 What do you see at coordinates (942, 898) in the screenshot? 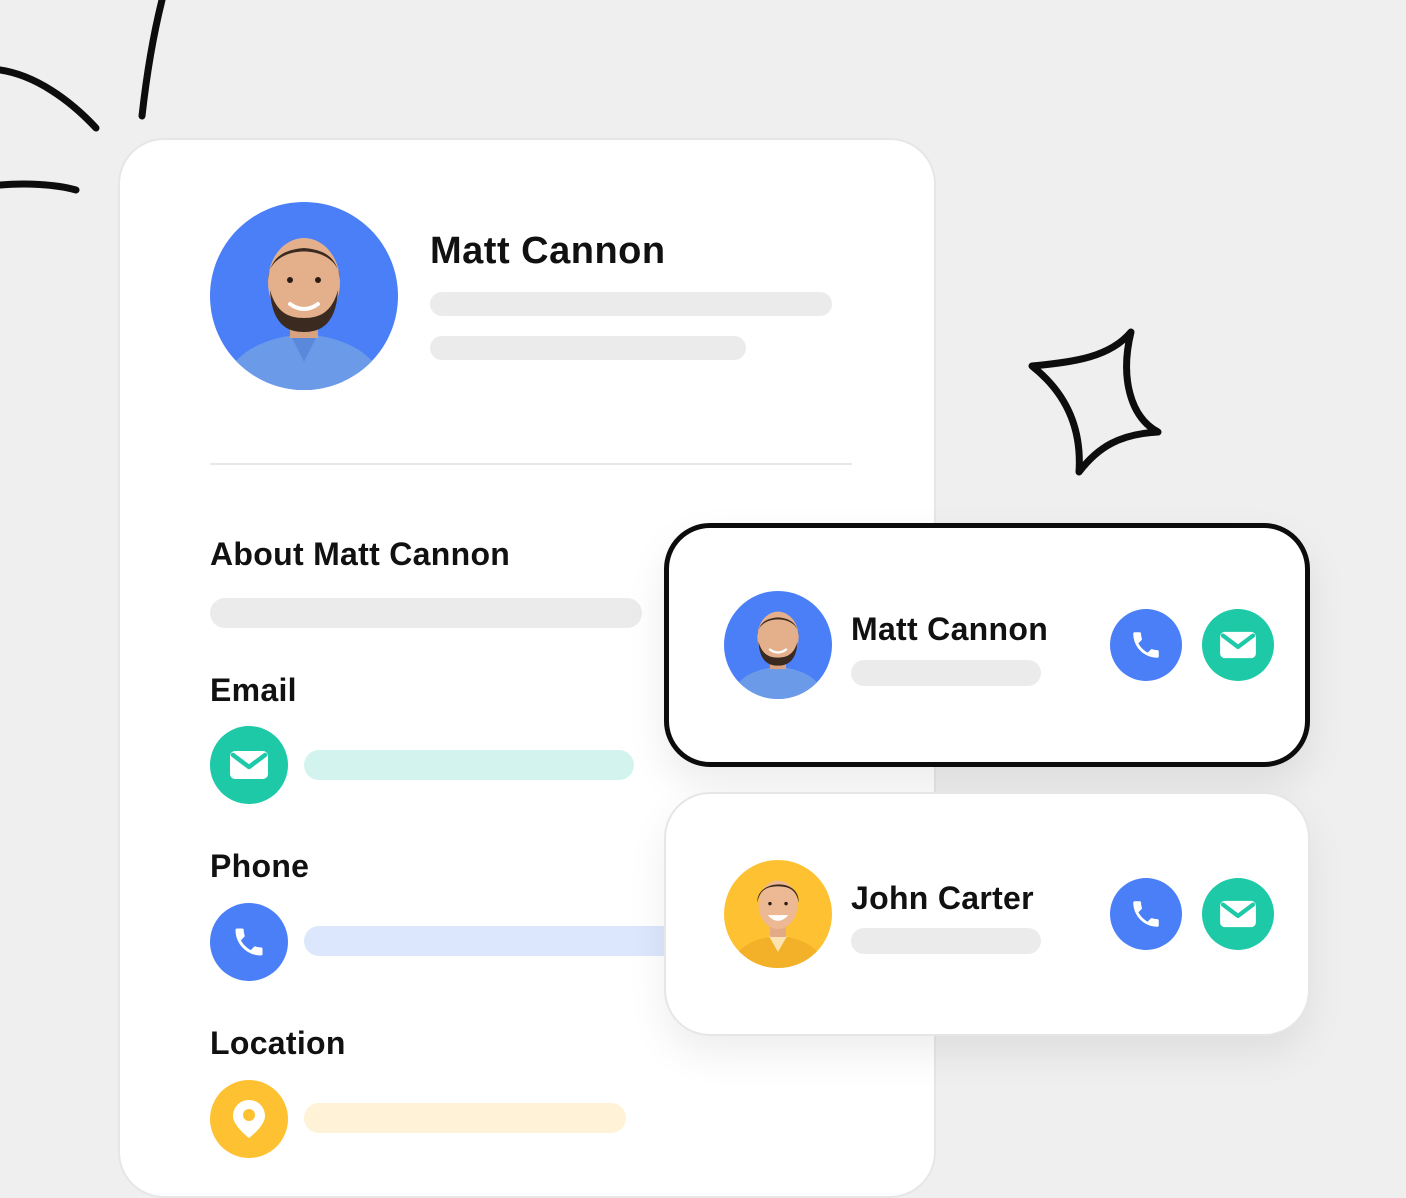
I see `contact-name: John Carter` at bounding box center [942, 898].